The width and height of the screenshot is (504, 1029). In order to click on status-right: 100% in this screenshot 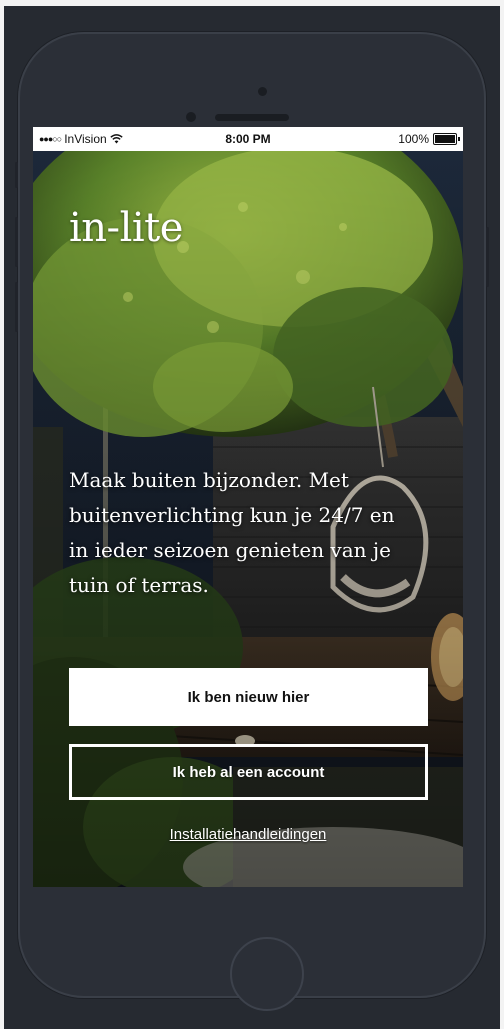, I will do `click(429, 139)`.